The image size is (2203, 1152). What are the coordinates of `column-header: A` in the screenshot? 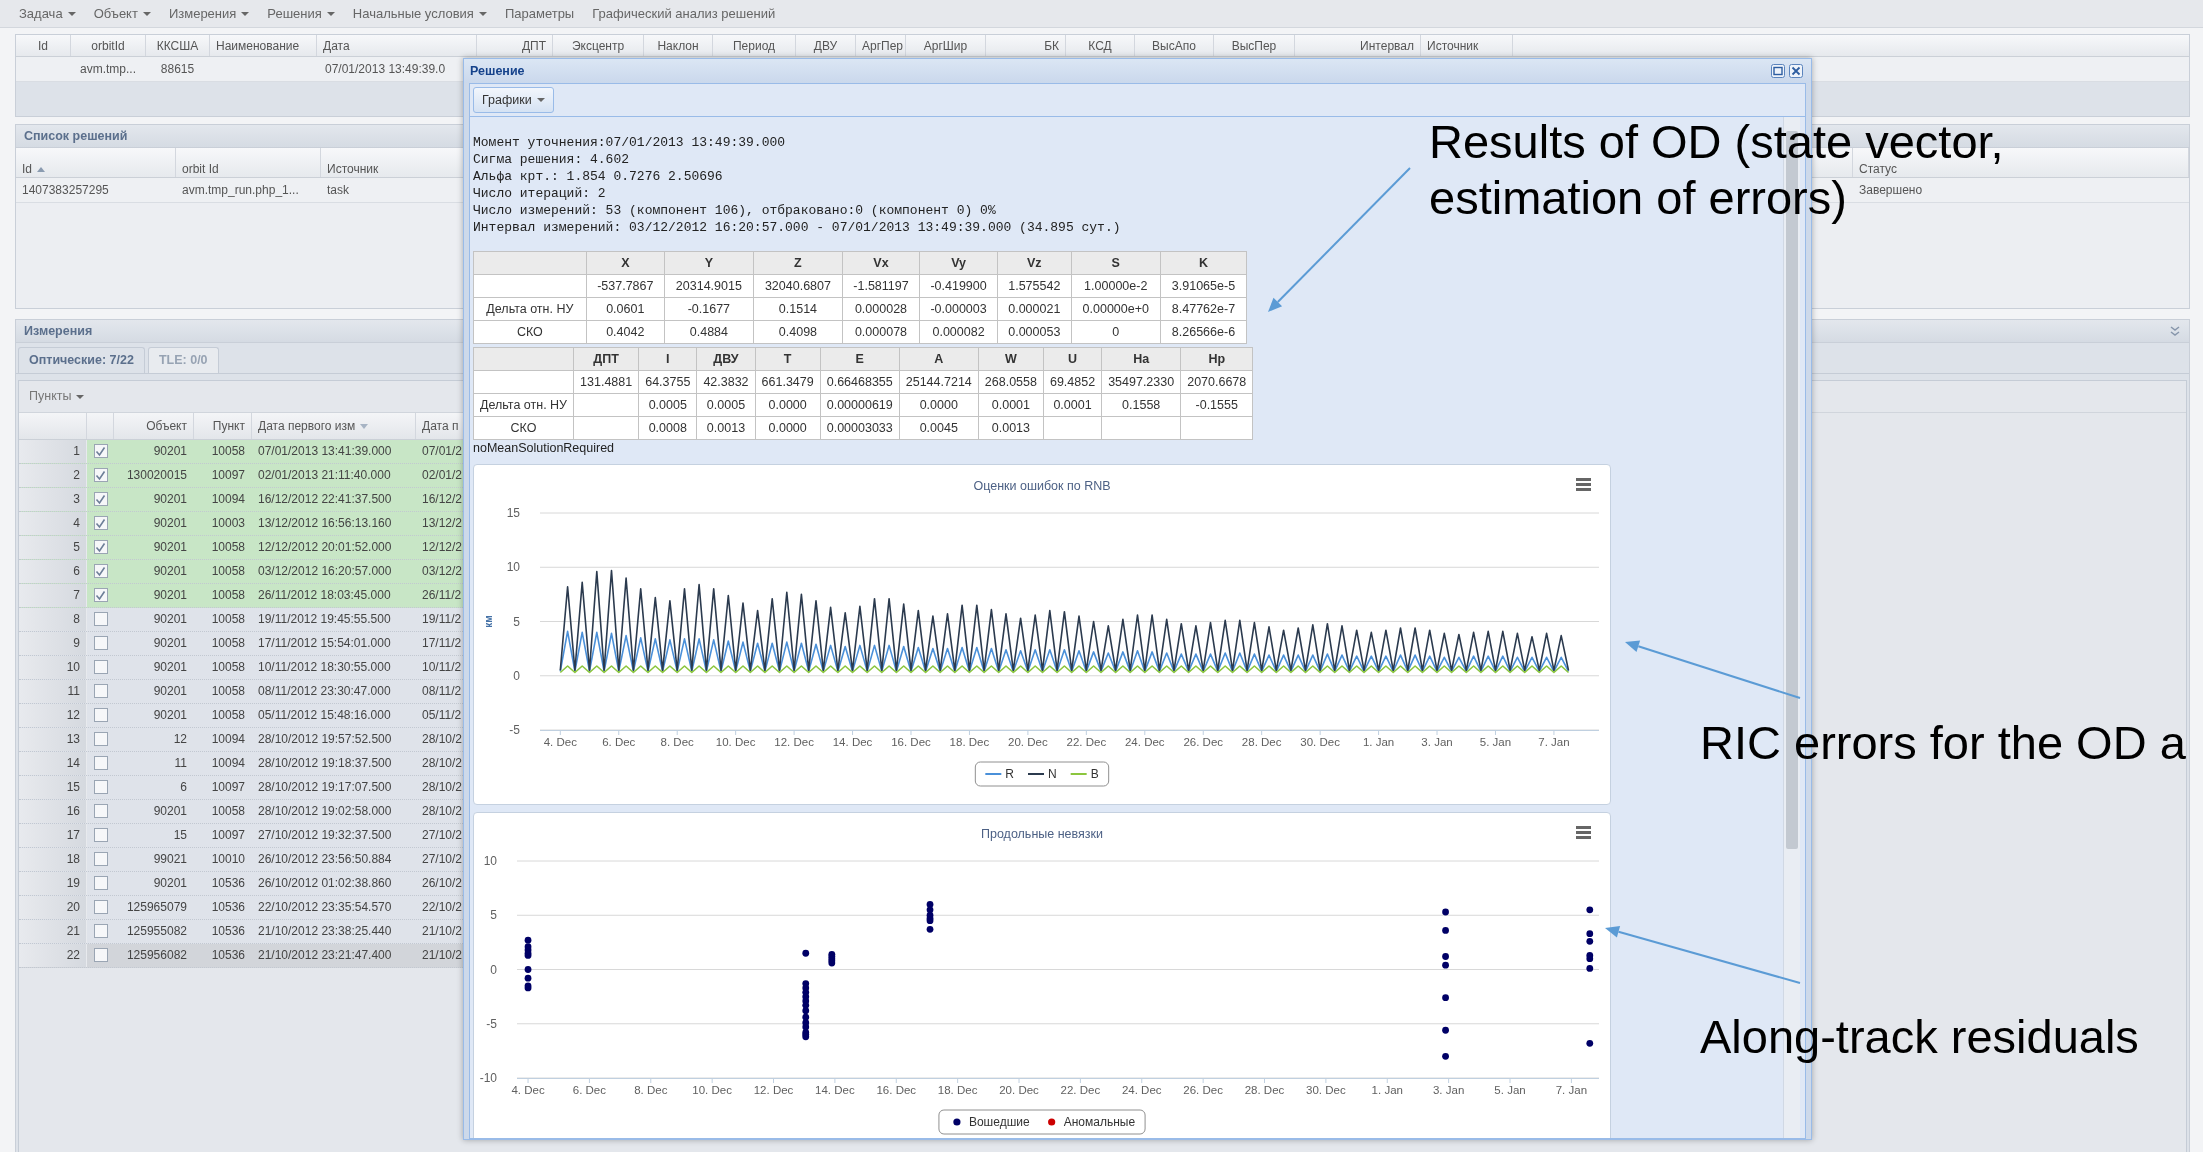 It's located at (939, 359).